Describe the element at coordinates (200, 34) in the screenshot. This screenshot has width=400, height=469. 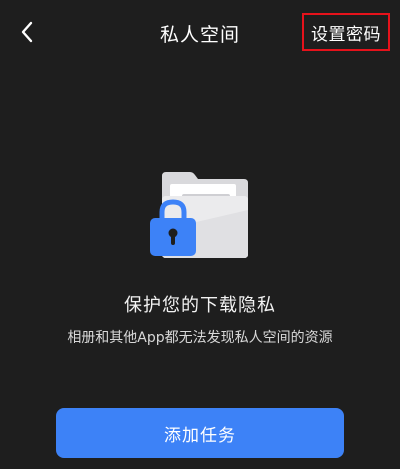
I see `top-bar: 私人空间 设置密码` at that location.